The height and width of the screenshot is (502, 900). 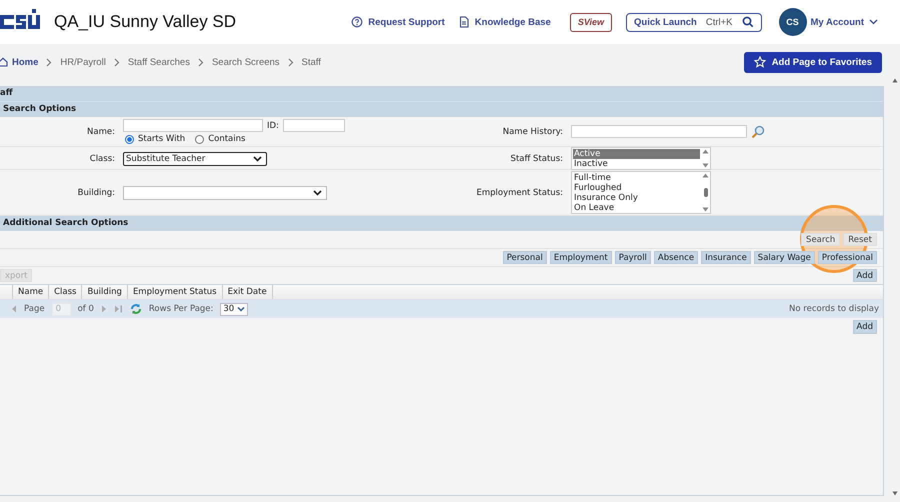 What do you see at coordinates (103, 309) in the screenshot?
I see `next-page-icon` at bounding box center [103, 309].